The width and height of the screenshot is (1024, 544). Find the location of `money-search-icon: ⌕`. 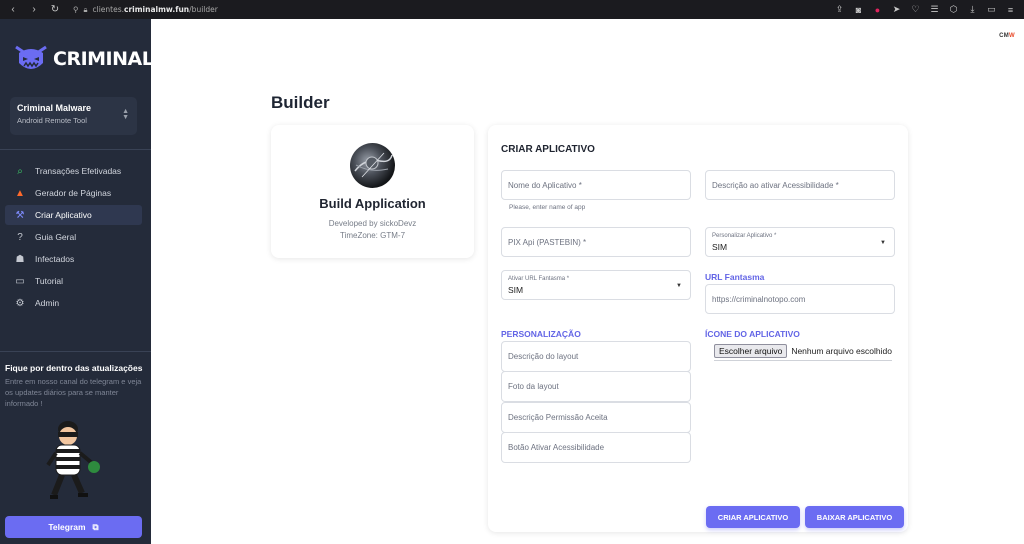

money-search-icon: ⌕ is located at coordinates (20, 171).